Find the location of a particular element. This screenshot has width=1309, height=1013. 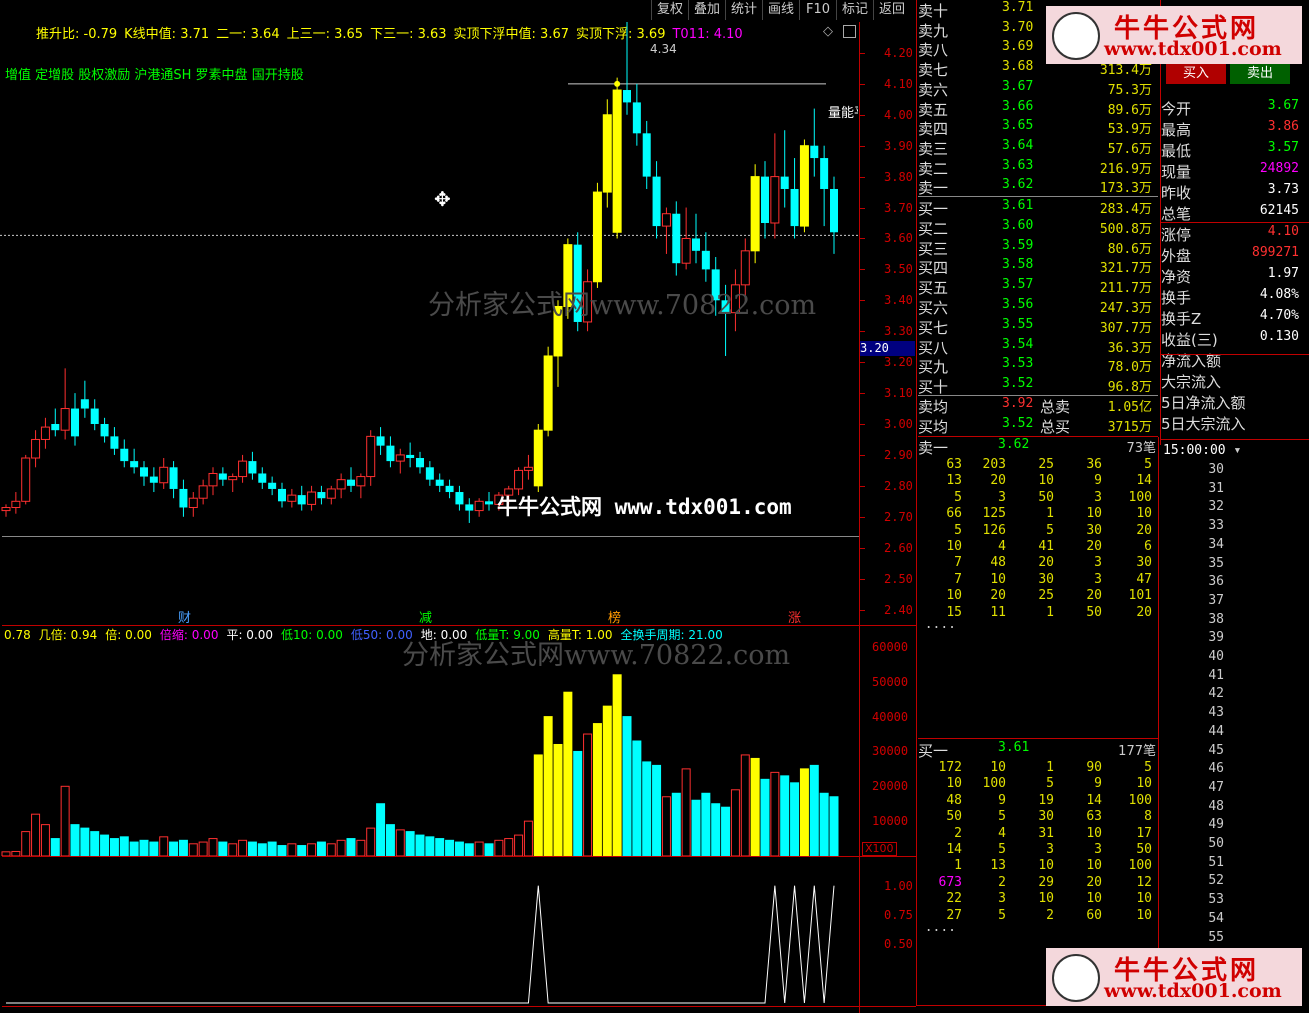

f10-button: F10 is located at coordinates (817, 10).